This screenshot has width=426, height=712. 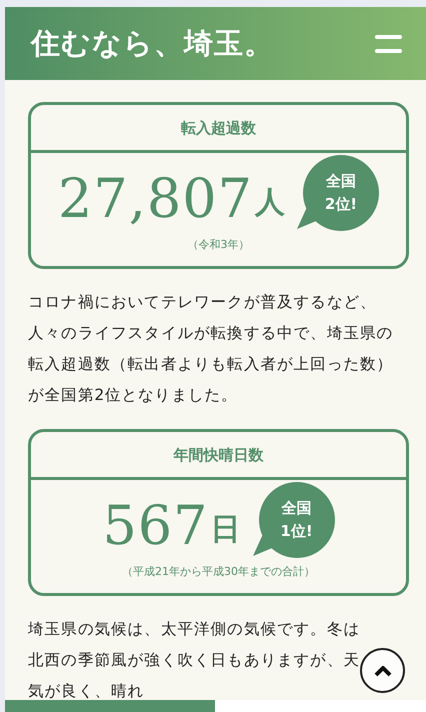 What do you see at coordinates (340, 193) in the screenshot?
I see `speech-bubble: 全国 2位!` at bounding box center [340, 193].